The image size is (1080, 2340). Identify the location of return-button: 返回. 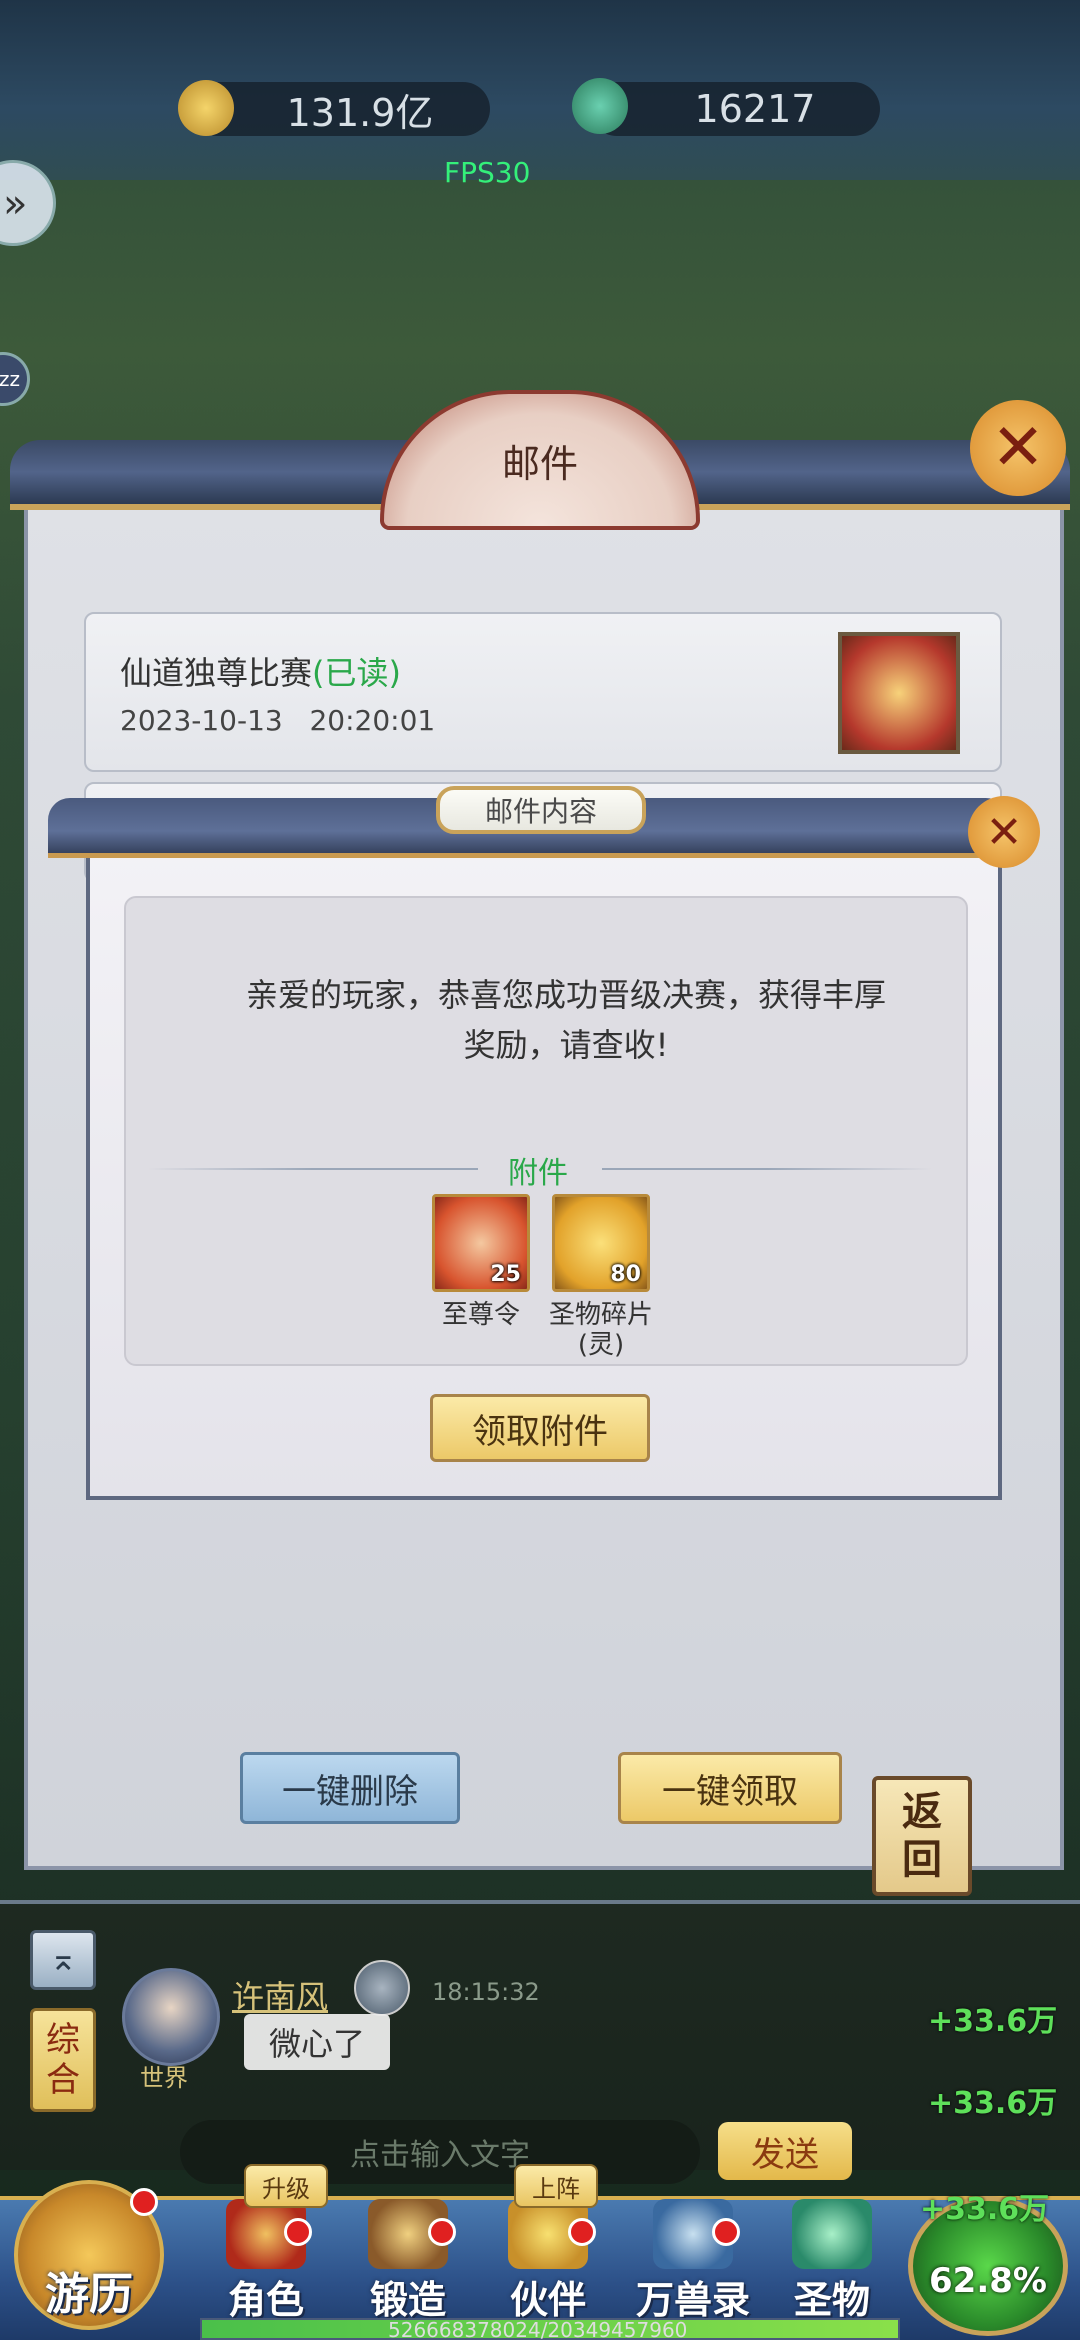
(922, 1836).